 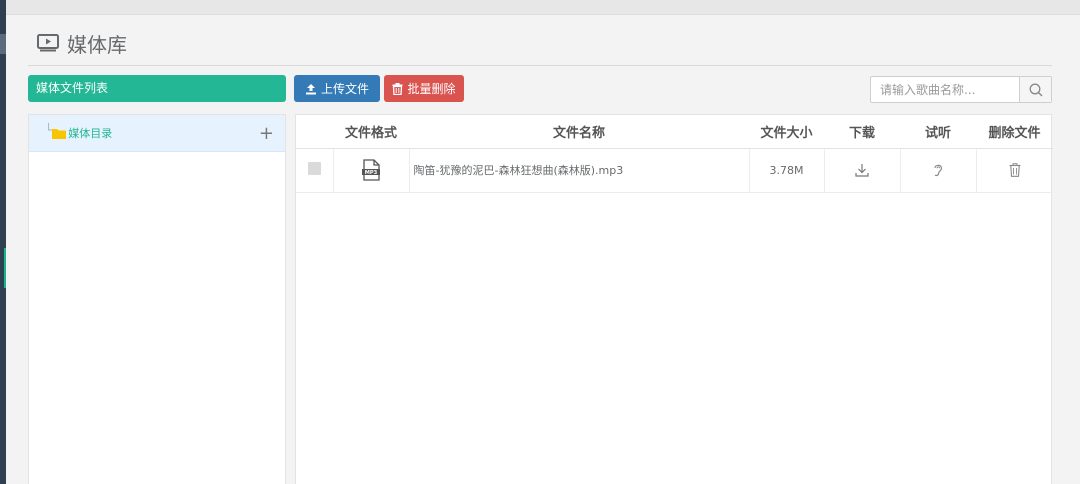 What do you see at coordinates (431, 89) in the screenshot?
I see `batch-delete-label: 批量删除` at bounding box center [431, 89].